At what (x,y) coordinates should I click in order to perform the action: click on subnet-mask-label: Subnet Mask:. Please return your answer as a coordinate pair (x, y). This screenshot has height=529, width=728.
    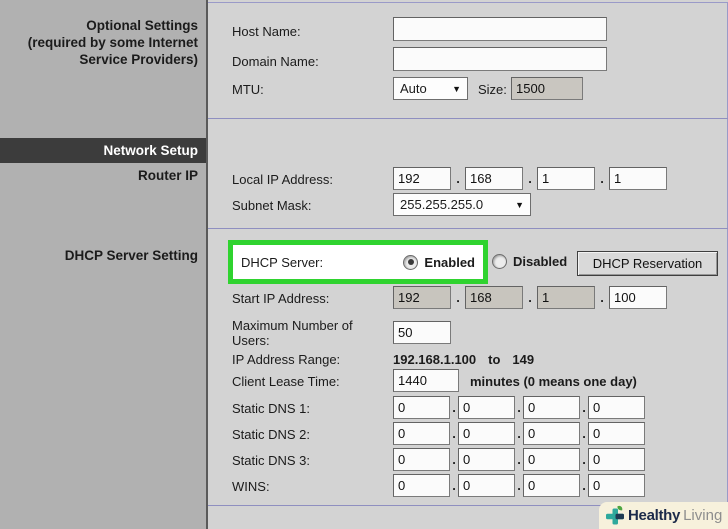
    Looking at the image, I should click on (272, 205).